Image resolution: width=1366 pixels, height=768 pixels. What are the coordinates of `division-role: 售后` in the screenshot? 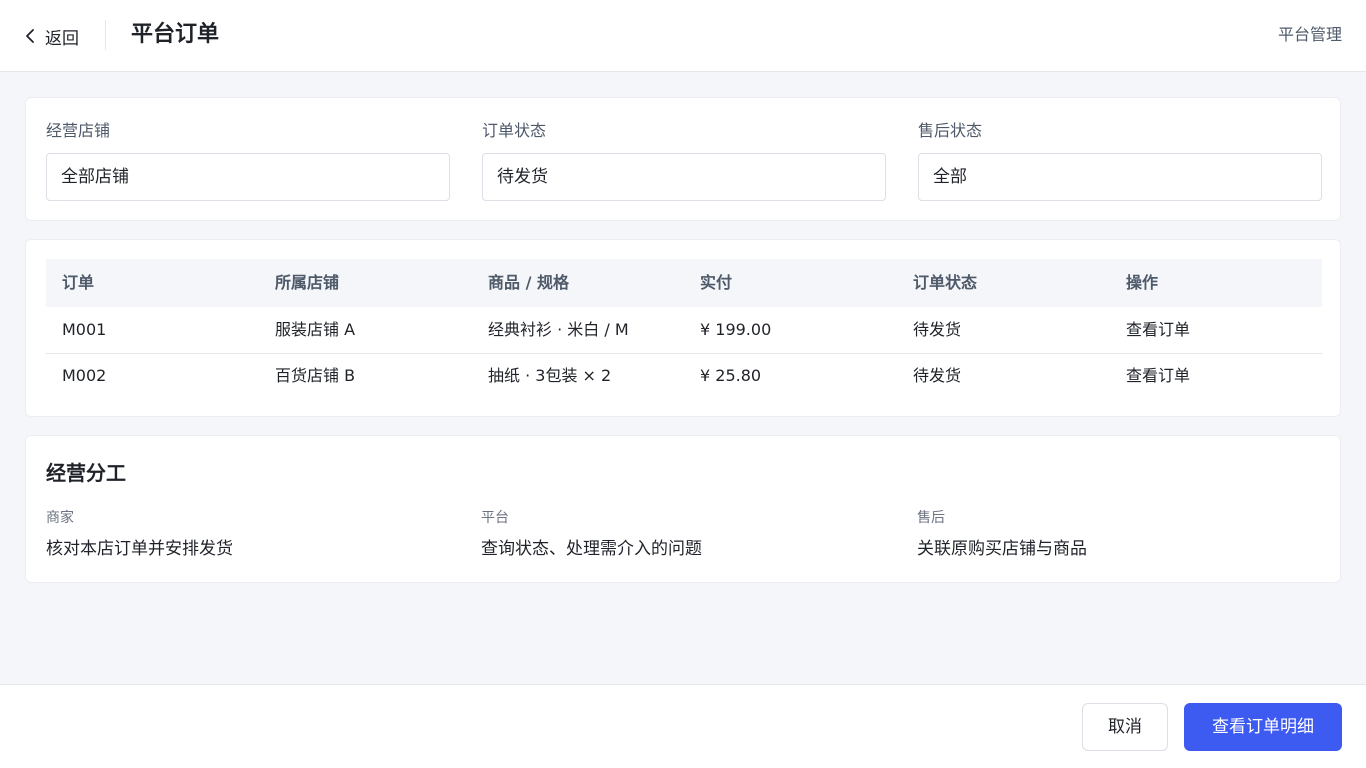 It's located at (931, 518).